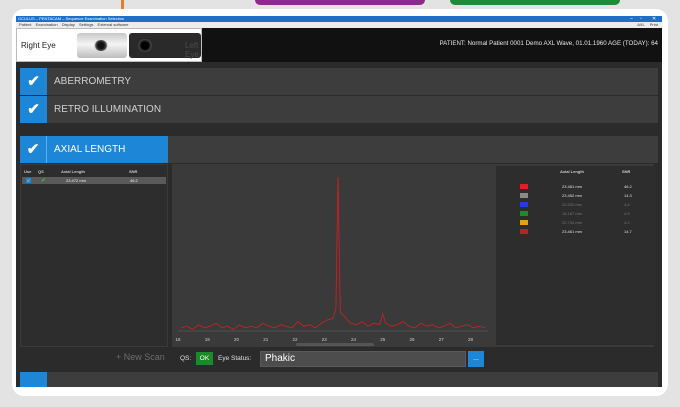  Describe the element at coordinates (41, 171) in the screenshot. I see `header-qs: QS` at that location.